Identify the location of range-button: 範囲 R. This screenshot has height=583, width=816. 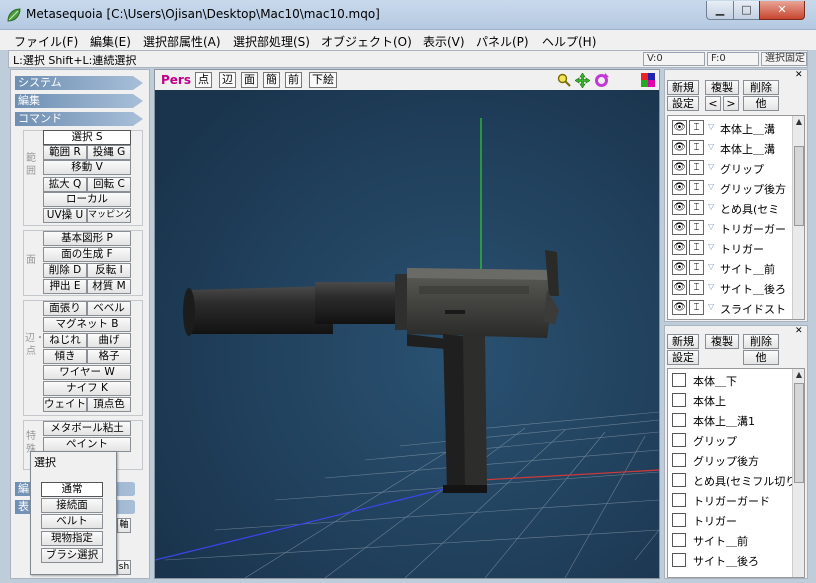
(65, 152).